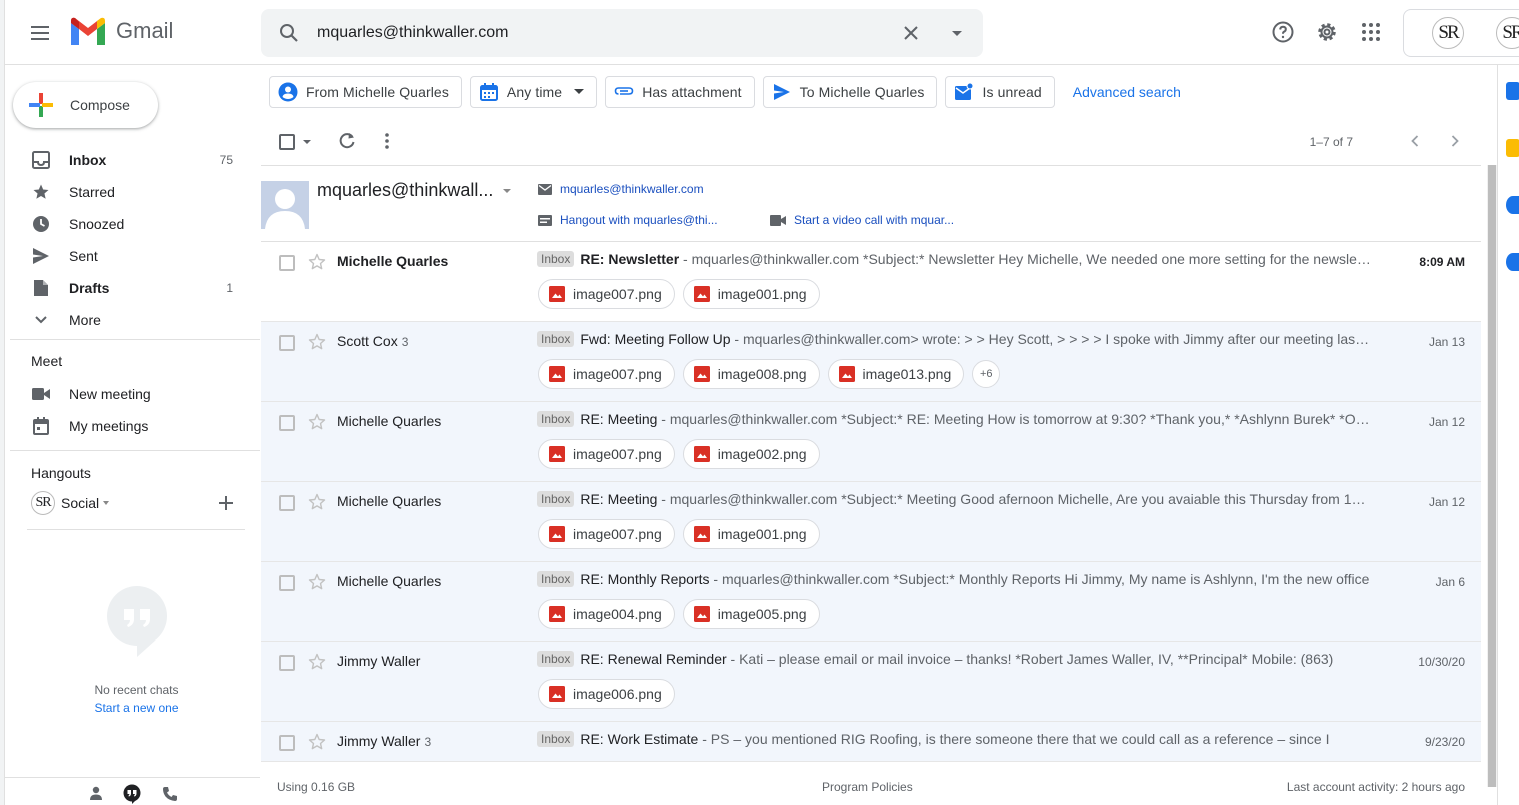 This screenshot has height=805, width=1519. I want to click on sender-name: Michelle Quarles, so click(389, 501).